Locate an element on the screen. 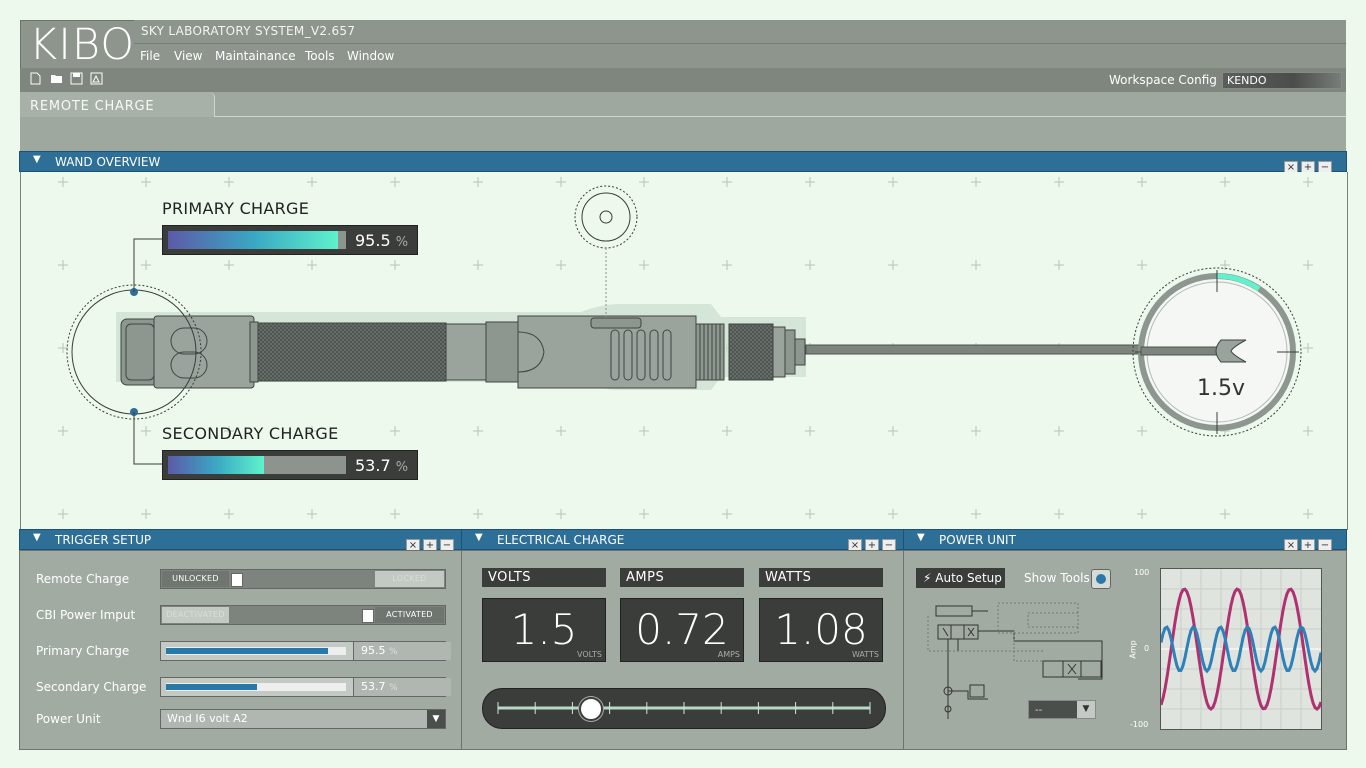  primary-charge-track is located at coordinates (257, 240).